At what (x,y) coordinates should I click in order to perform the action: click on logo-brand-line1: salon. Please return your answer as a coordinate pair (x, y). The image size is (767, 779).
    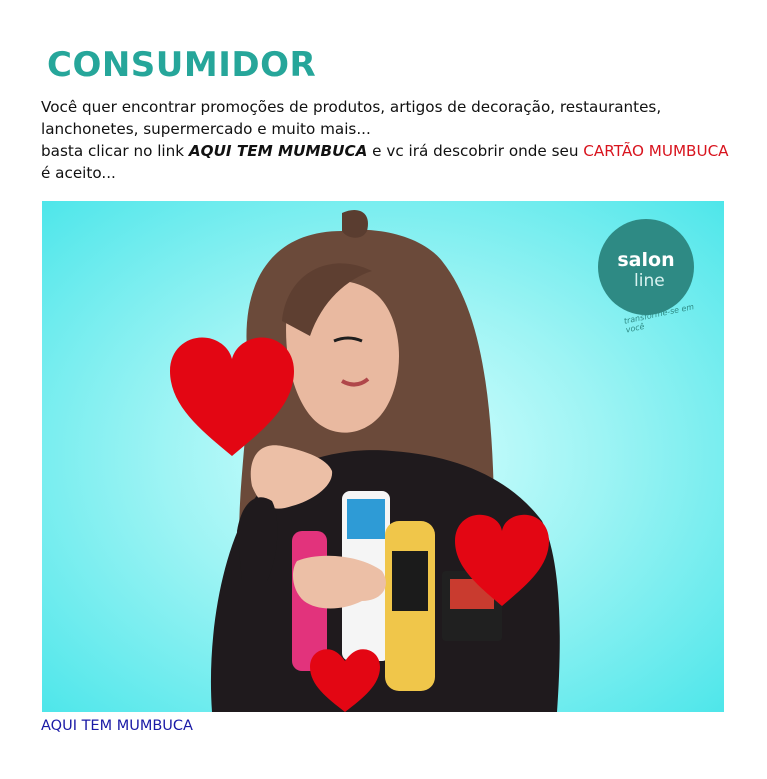
    Looking at the image, I should click on (646, 260).